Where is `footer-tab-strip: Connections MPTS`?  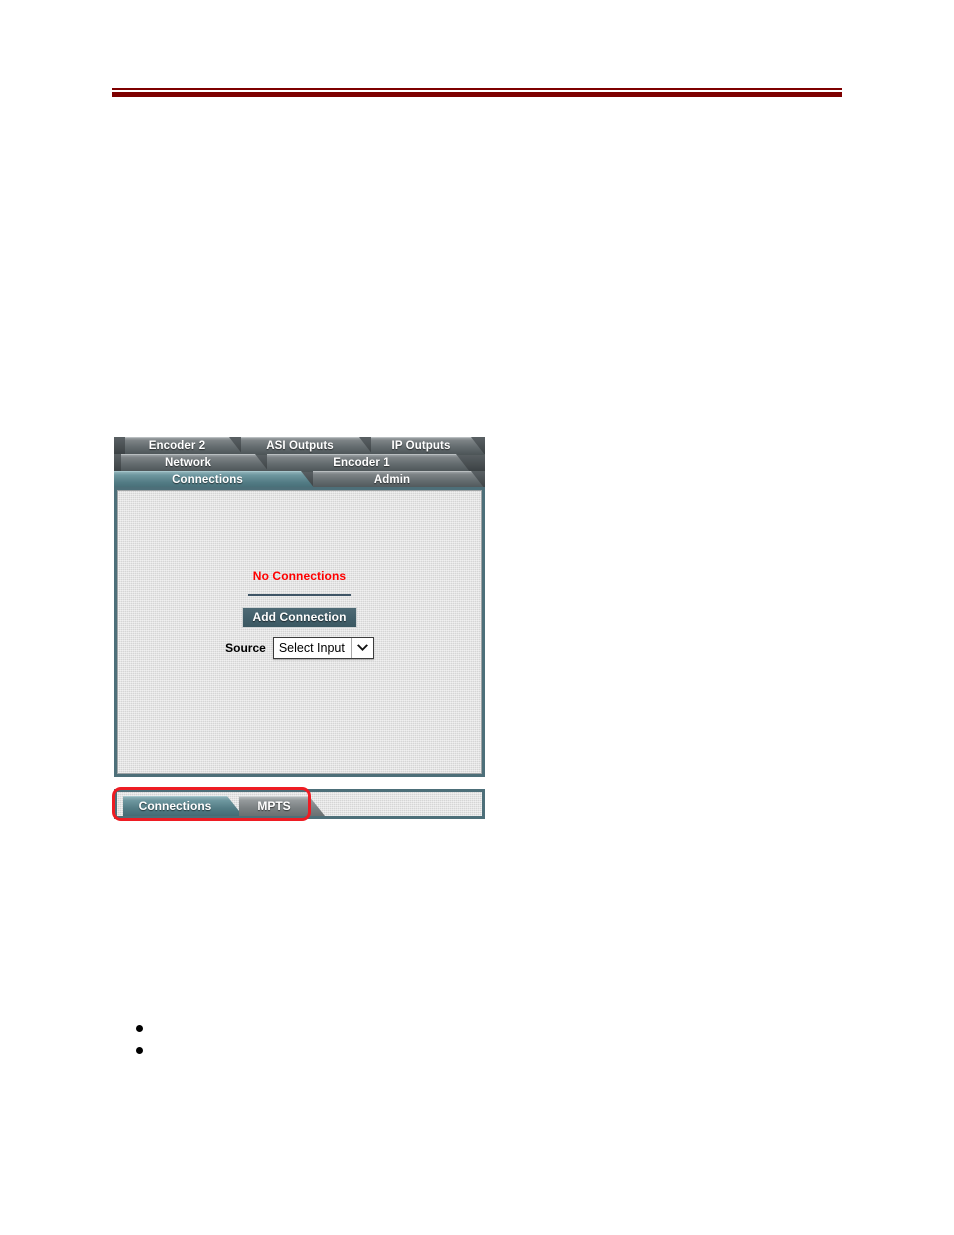 footer-tab-strip: Connections MPTS is located at coordinates (299, 804).